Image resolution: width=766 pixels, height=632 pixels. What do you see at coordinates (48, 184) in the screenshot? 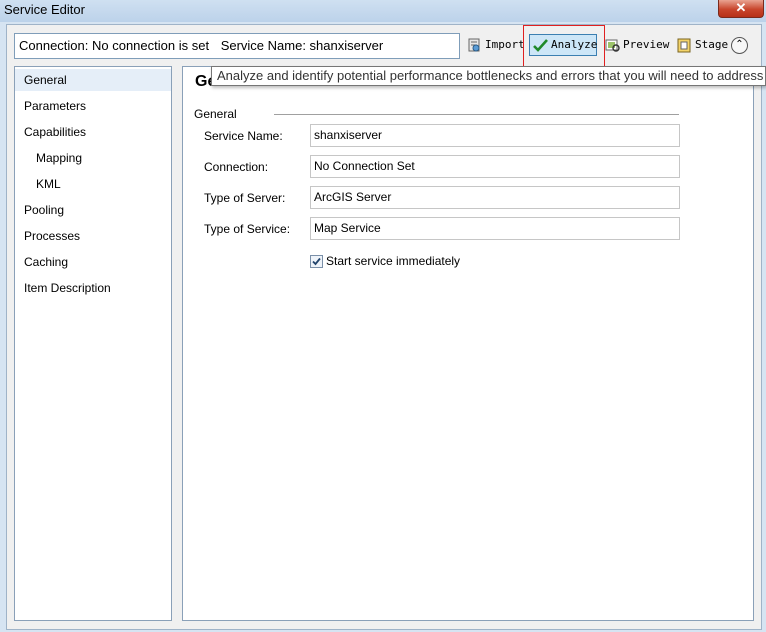
I see `sidebar-item-label: KML` at bounding box center [48, 184].